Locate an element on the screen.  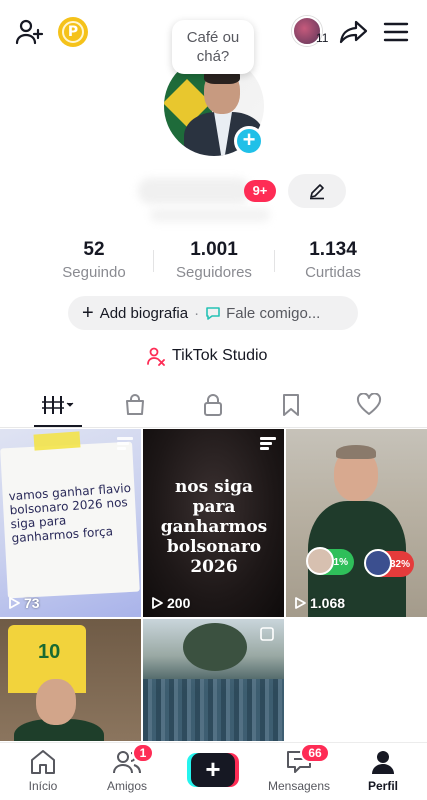
person-hair is located at coordinates (356, 452).